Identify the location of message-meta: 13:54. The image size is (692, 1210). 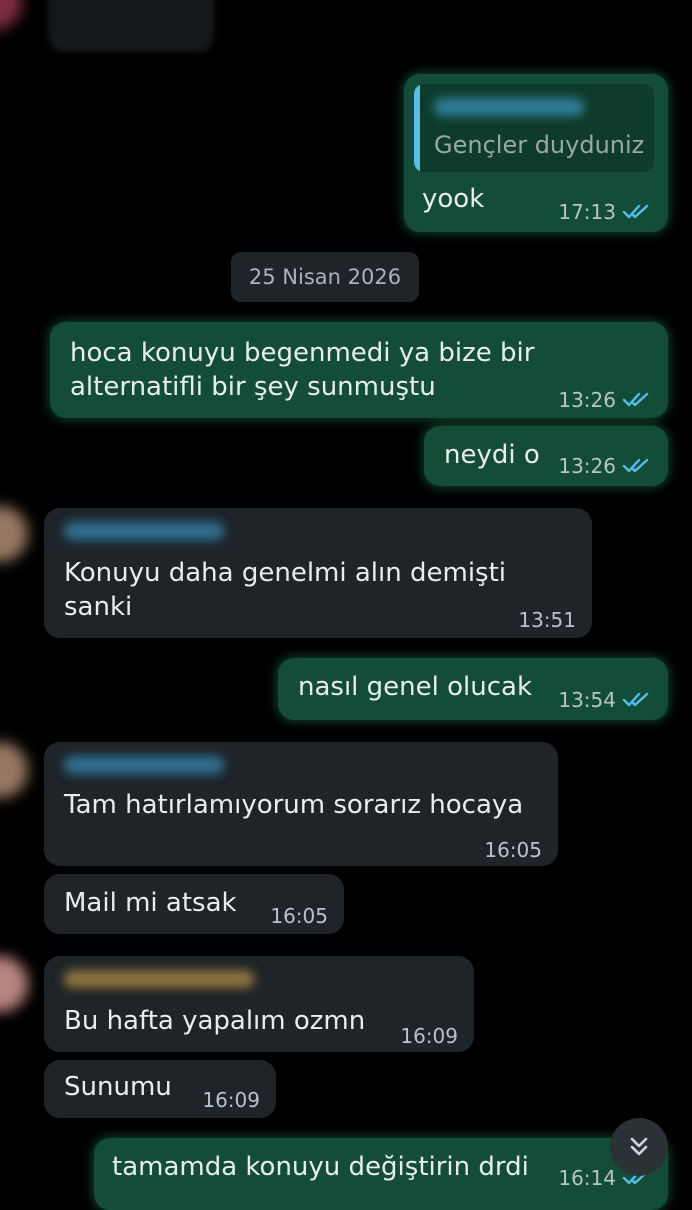
(606, 700).